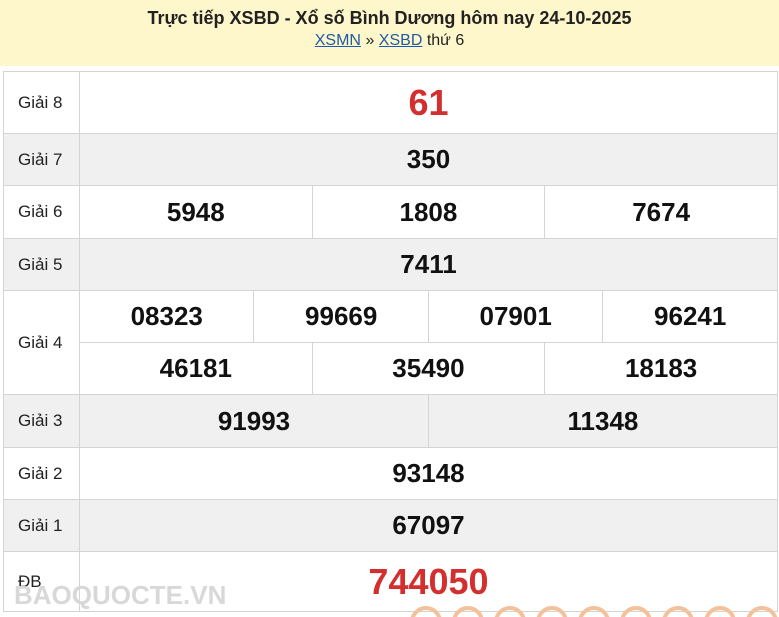 The height and width of the screenshot is (617, 779). I want to click on prize-label: Giải 5, so click(41, 264).